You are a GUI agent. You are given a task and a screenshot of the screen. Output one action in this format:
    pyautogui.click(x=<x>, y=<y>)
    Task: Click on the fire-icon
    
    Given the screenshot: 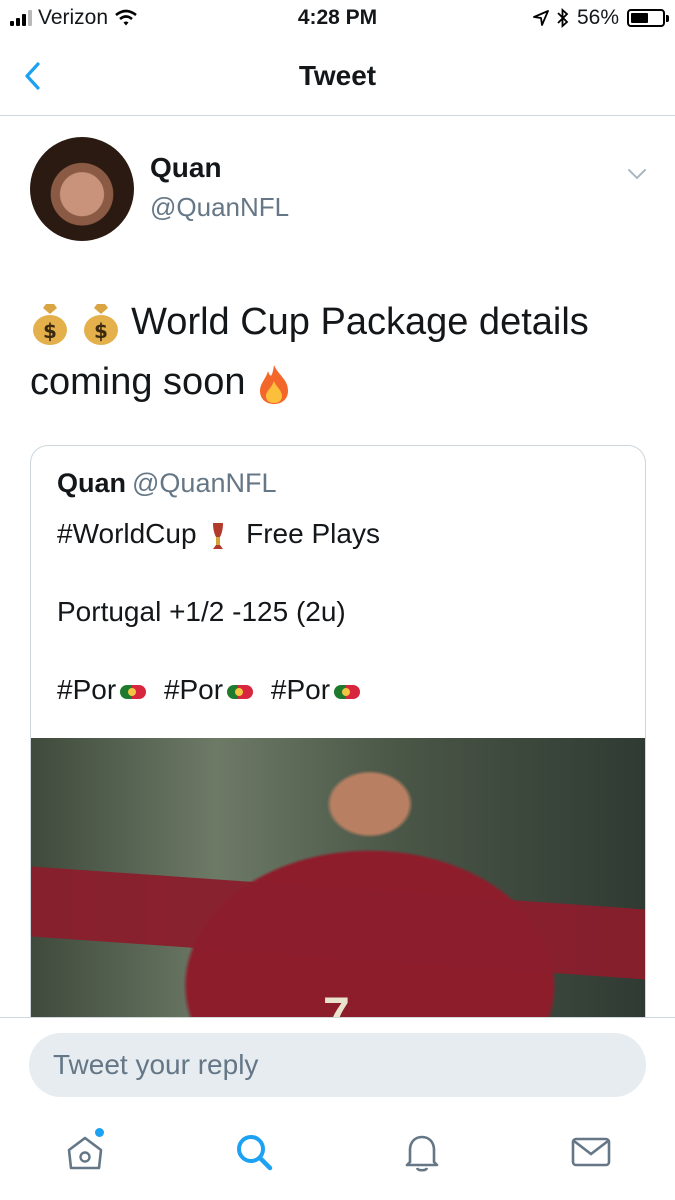 What is the action you would take?
    pyautogui.click(x=274, y=384)
    